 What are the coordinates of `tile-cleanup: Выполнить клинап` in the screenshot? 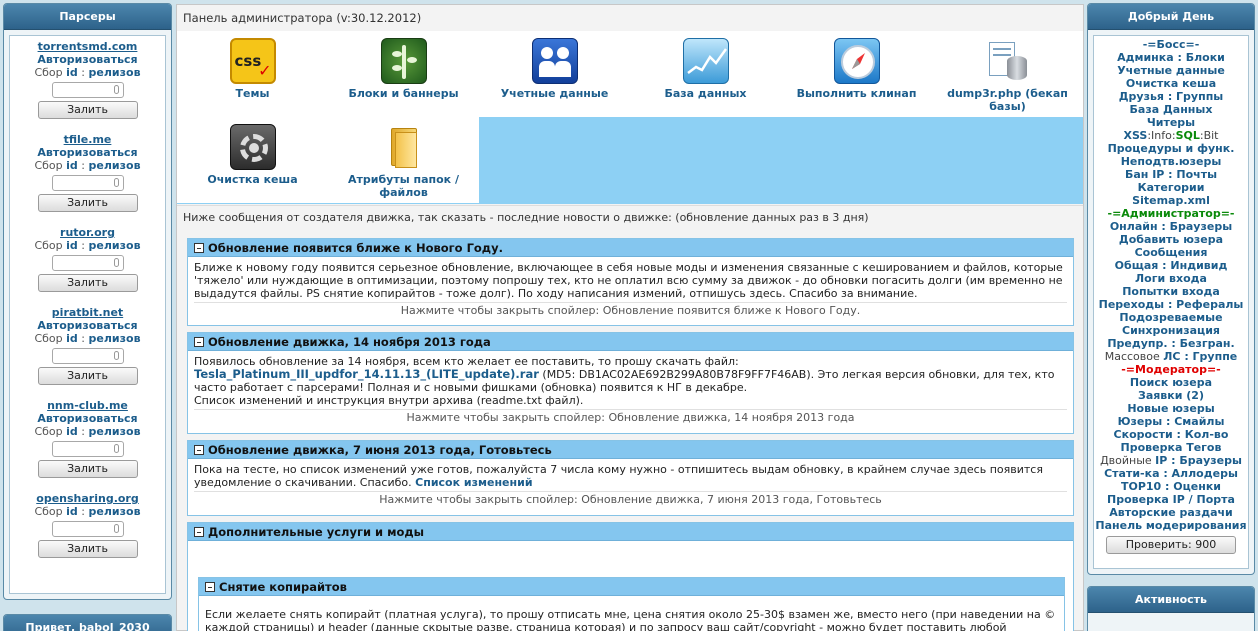 It's located at (856, 74).